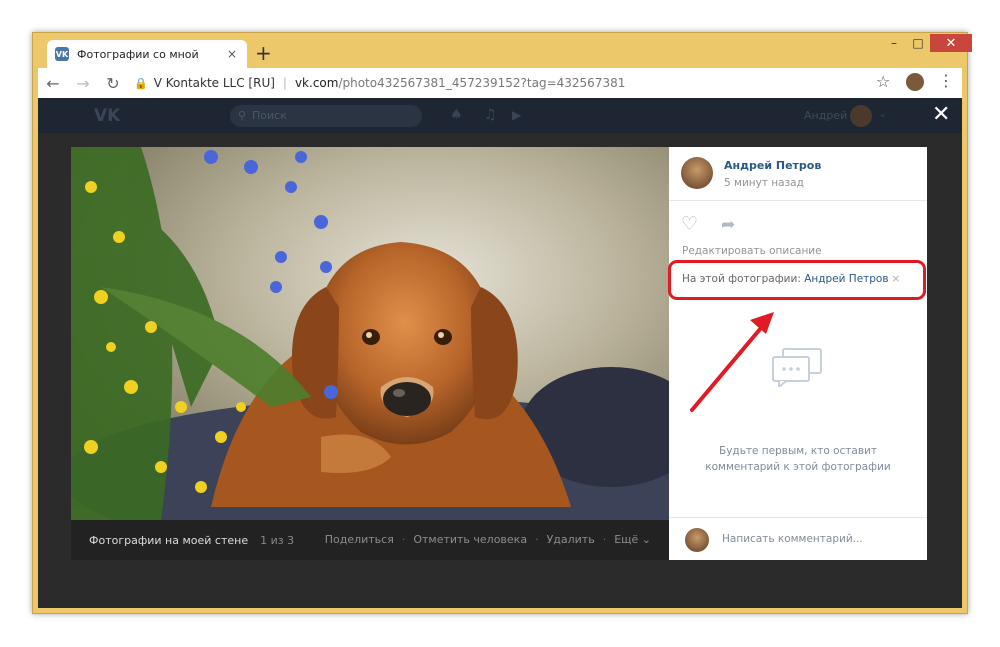 The image size is (1000, 647). What do you see at coordinates (490, 115) in the screenshot?
I see `music-icon: ♫` at bounding box center [490, 115].